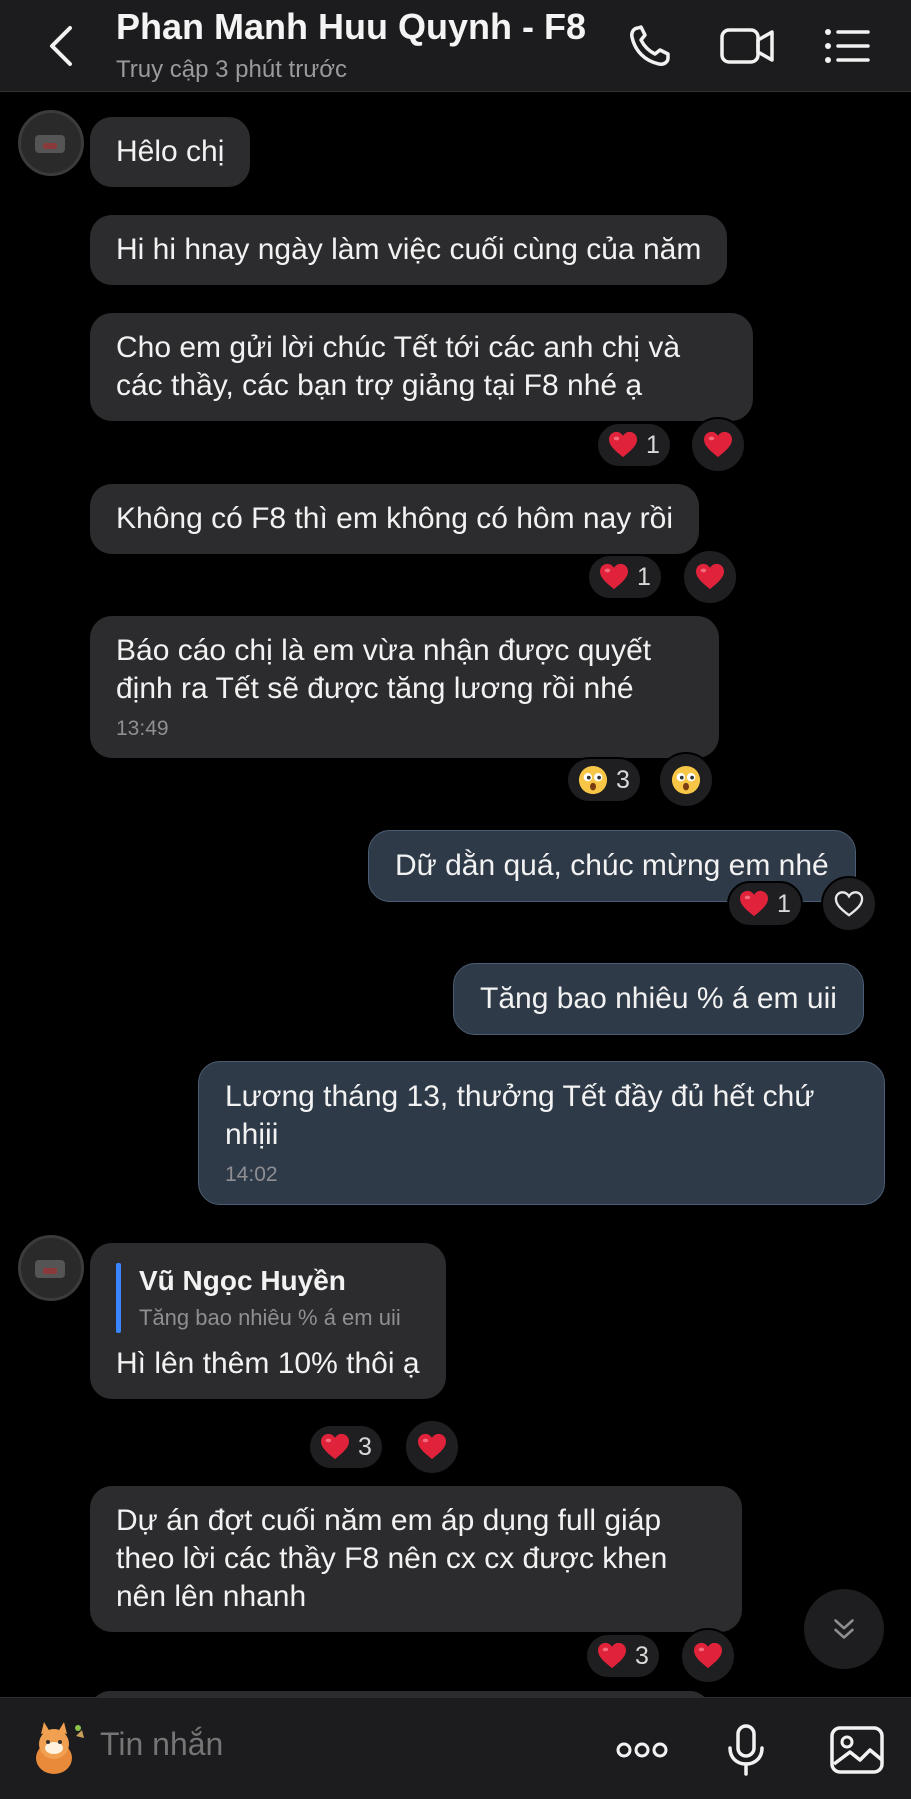 The height and width of the screenshot is (1799, 911). I want to click on image-icon, so click(857, 1750).